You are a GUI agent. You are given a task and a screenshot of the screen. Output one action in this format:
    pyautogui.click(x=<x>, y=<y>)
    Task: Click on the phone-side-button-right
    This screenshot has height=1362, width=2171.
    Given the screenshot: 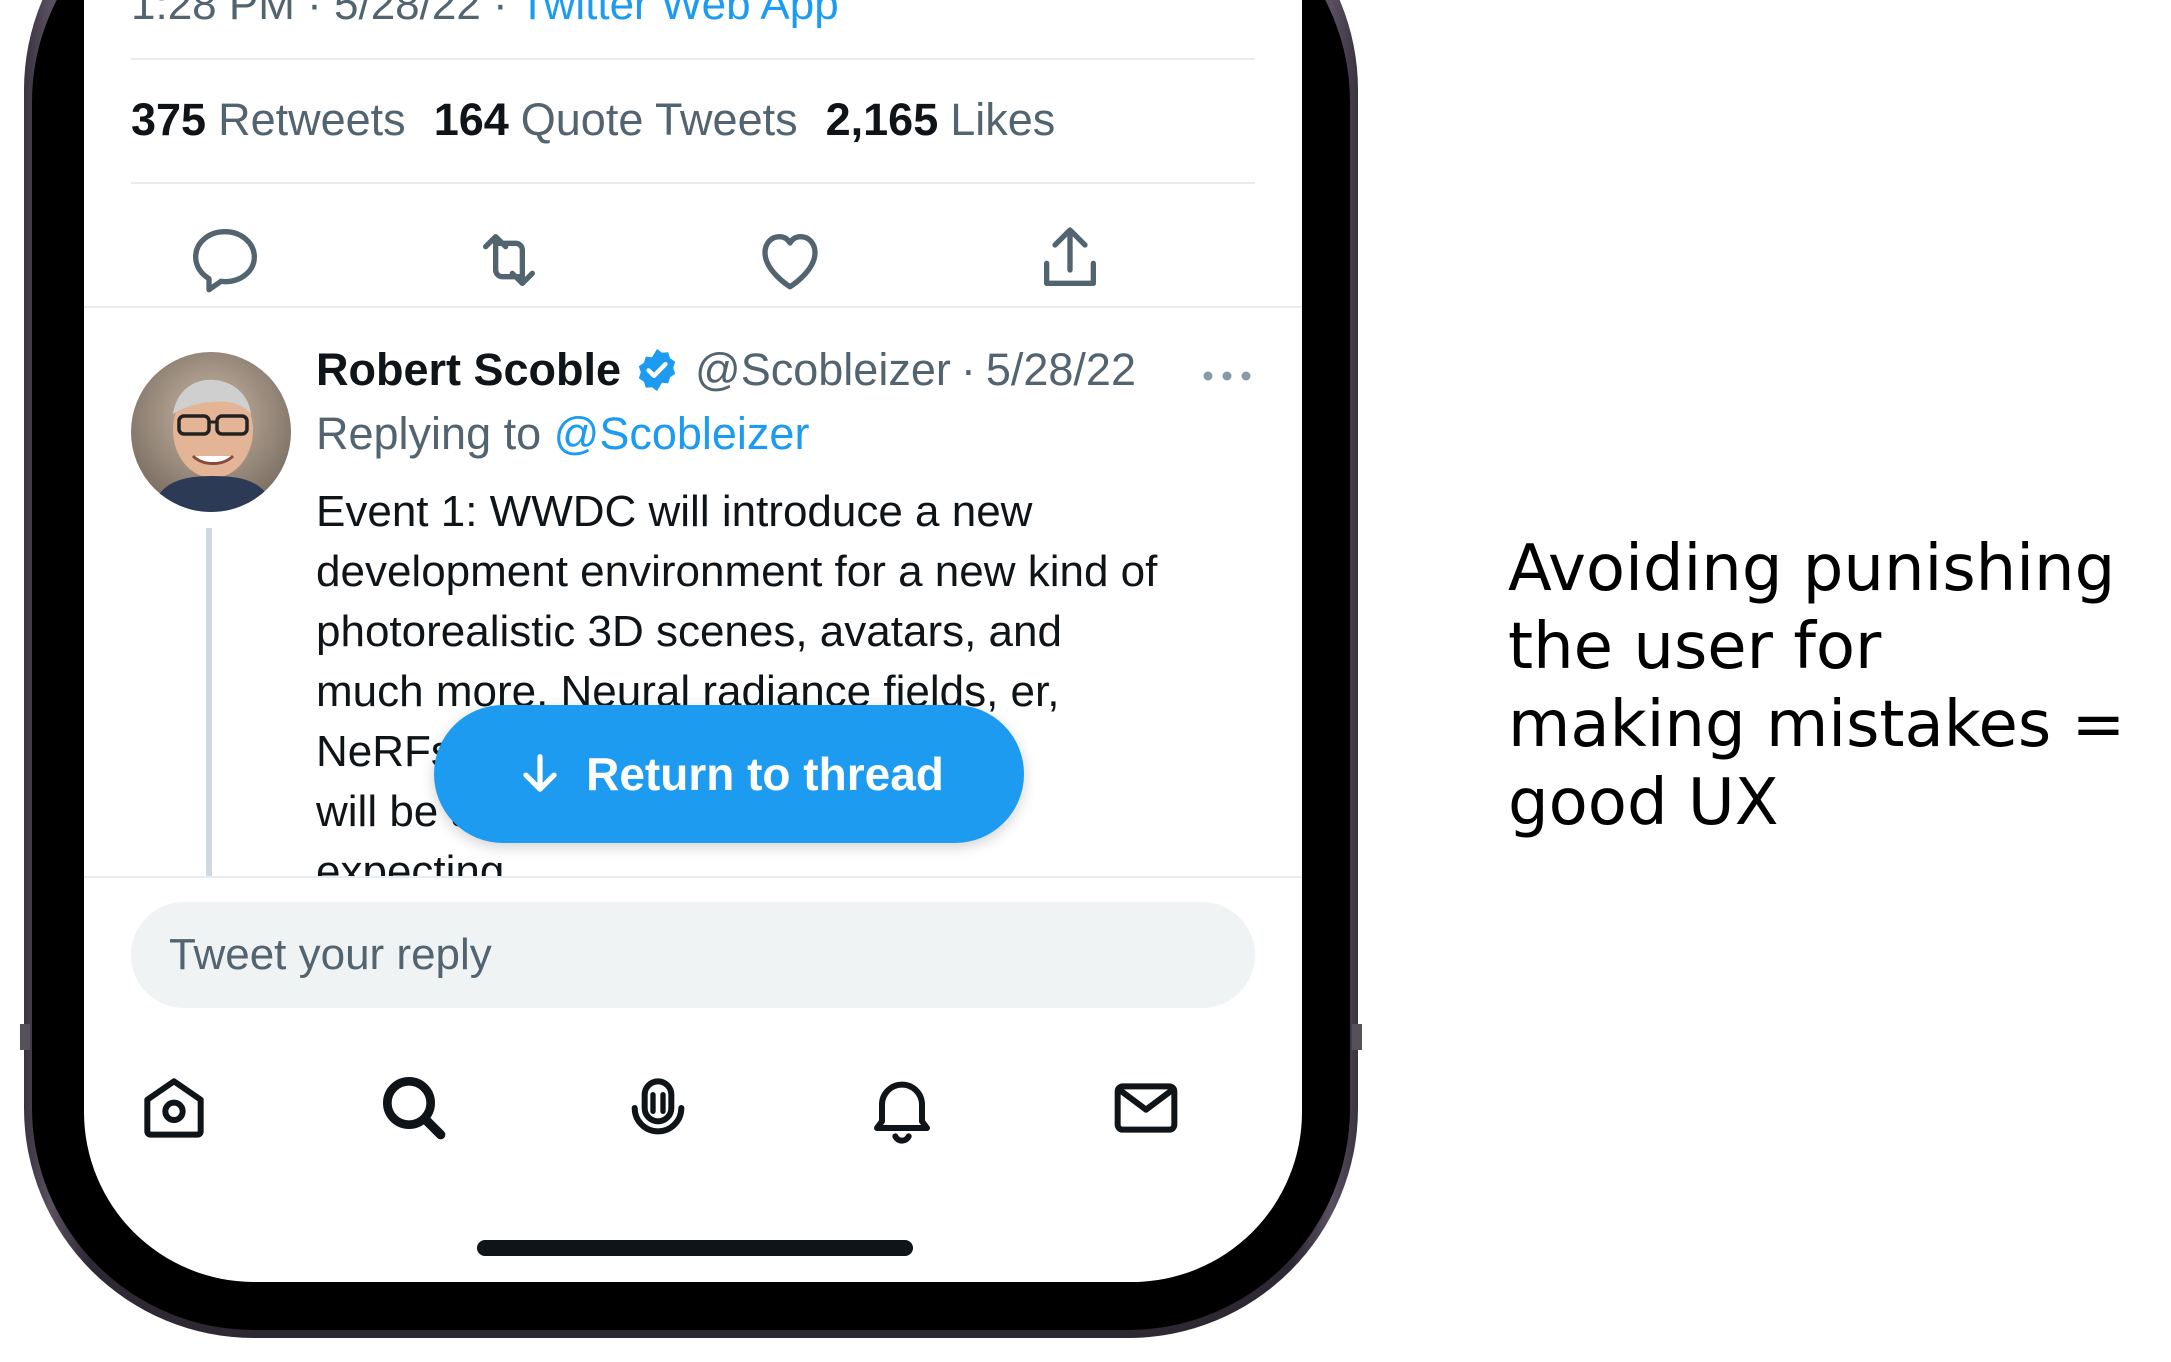 What is the action you would take?
    pyautogui.click(x=1357, y=1037)
    